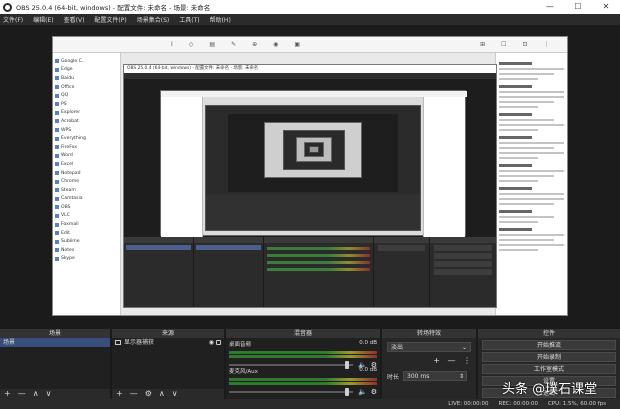 This screenshot has width=620, height=409. Describe the element at coordinates (22, 394) in the screenshot. I see `remove-scene-button: —` at that location.